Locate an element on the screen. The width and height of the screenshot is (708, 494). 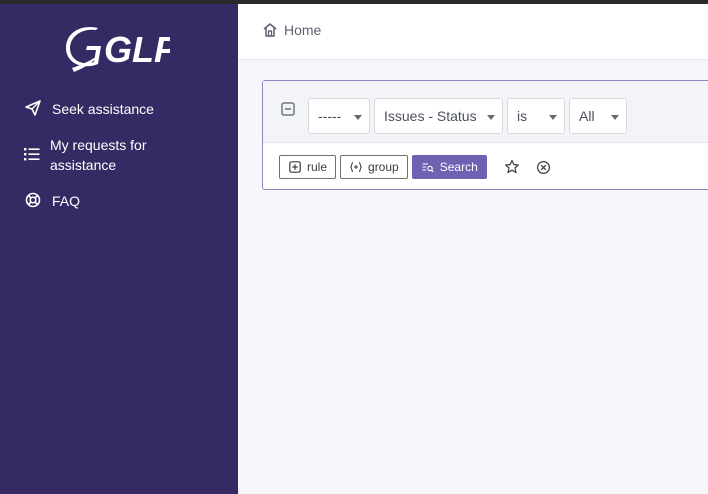
close-circle-icon is located at coordinates (544, 167).